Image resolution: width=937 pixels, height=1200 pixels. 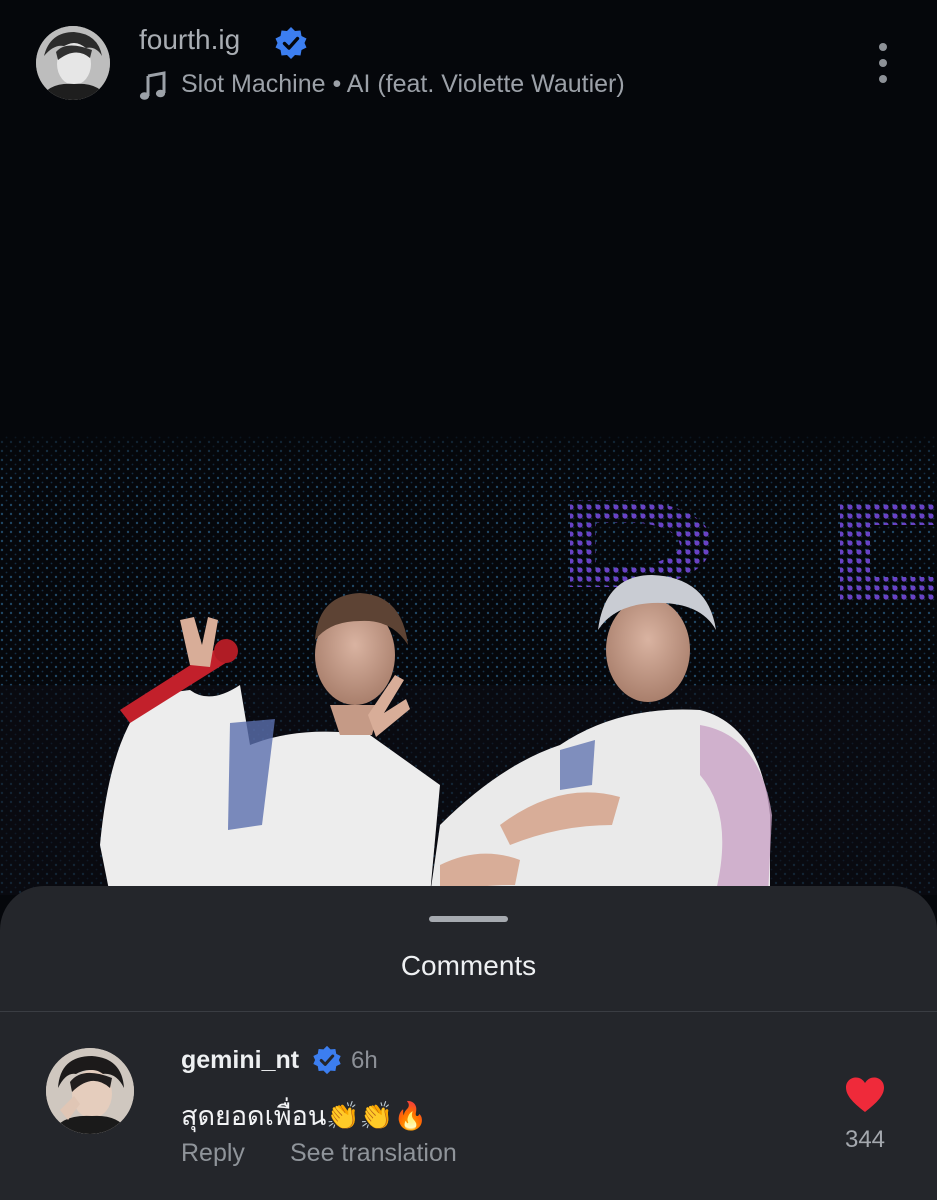 I want to click on reply-button: Reply, so click(x=213, y=1153).